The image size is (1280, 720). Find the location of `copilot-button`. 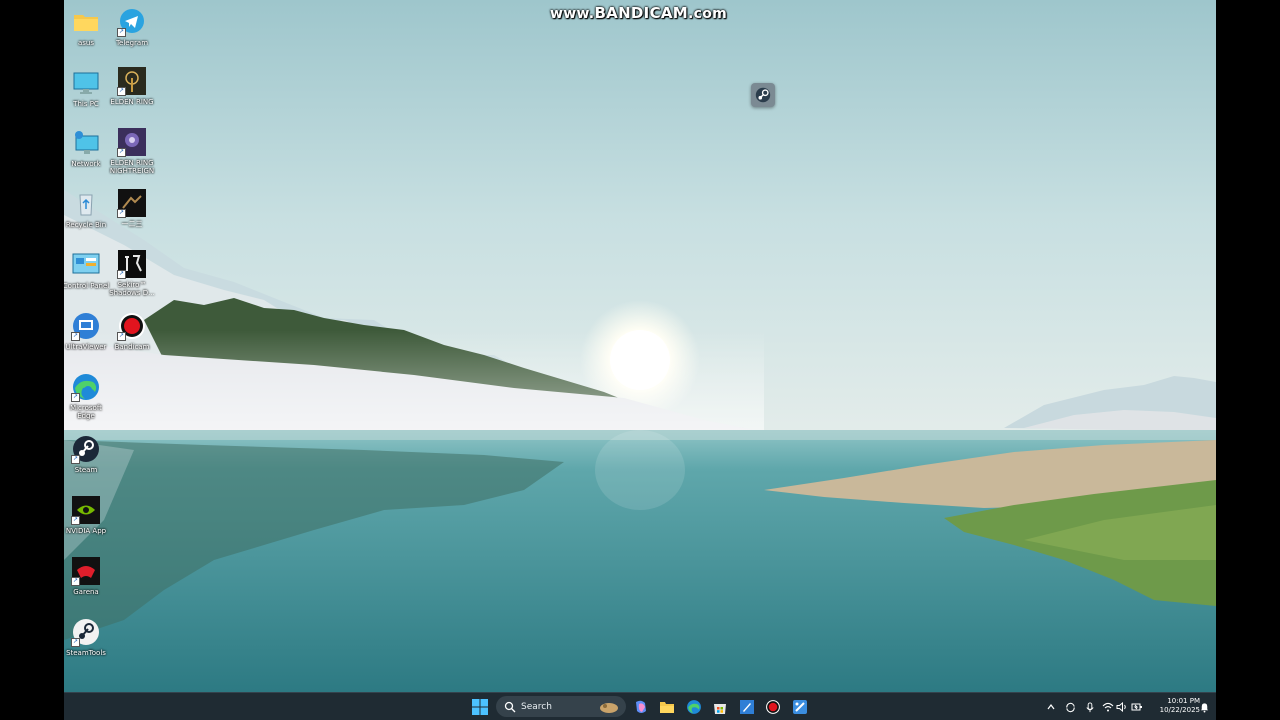

copilot-button is located at coordinates (641, 707).